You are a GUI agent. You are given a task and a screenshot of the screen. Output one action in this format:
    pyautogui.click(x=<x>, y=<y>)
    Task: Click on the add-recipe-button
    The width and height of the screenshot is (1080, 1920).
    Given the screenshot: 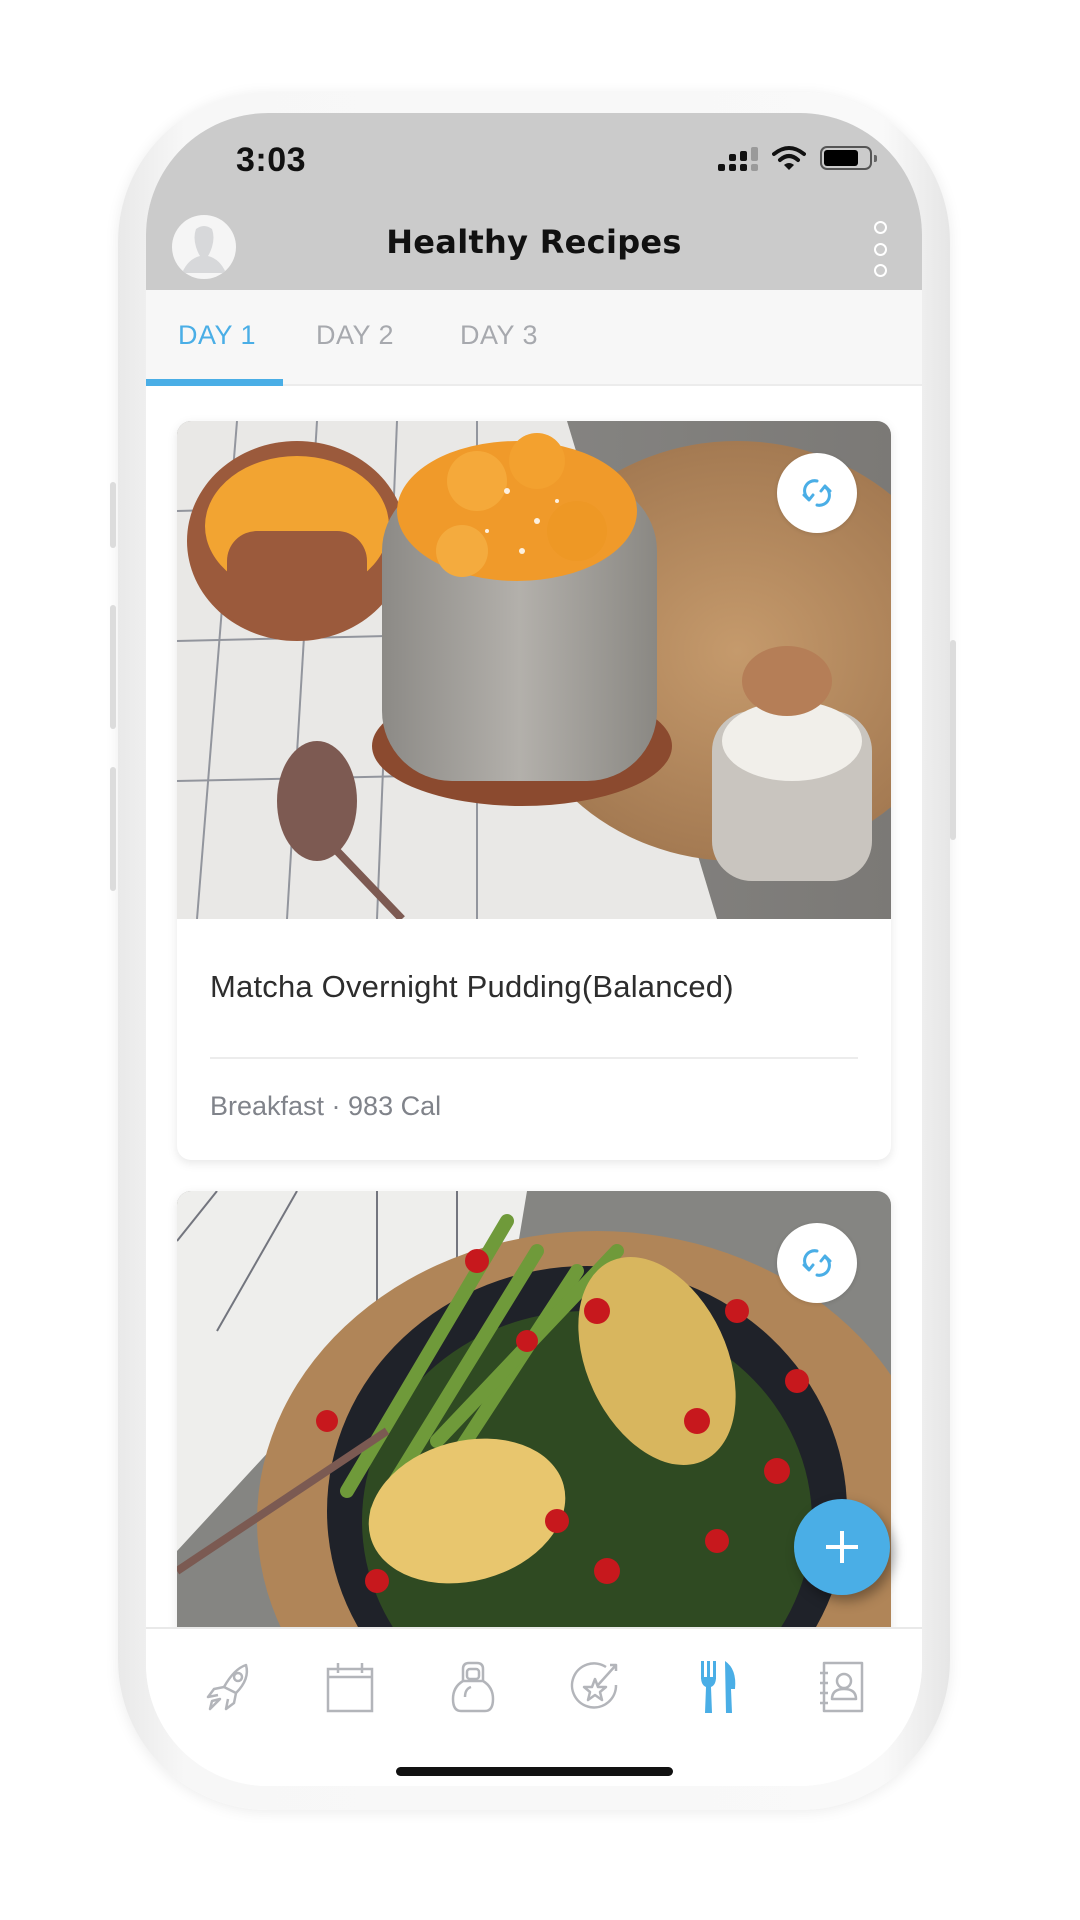 What is the action you would take?
    pyautogui.click(x=842, y=1547)
    